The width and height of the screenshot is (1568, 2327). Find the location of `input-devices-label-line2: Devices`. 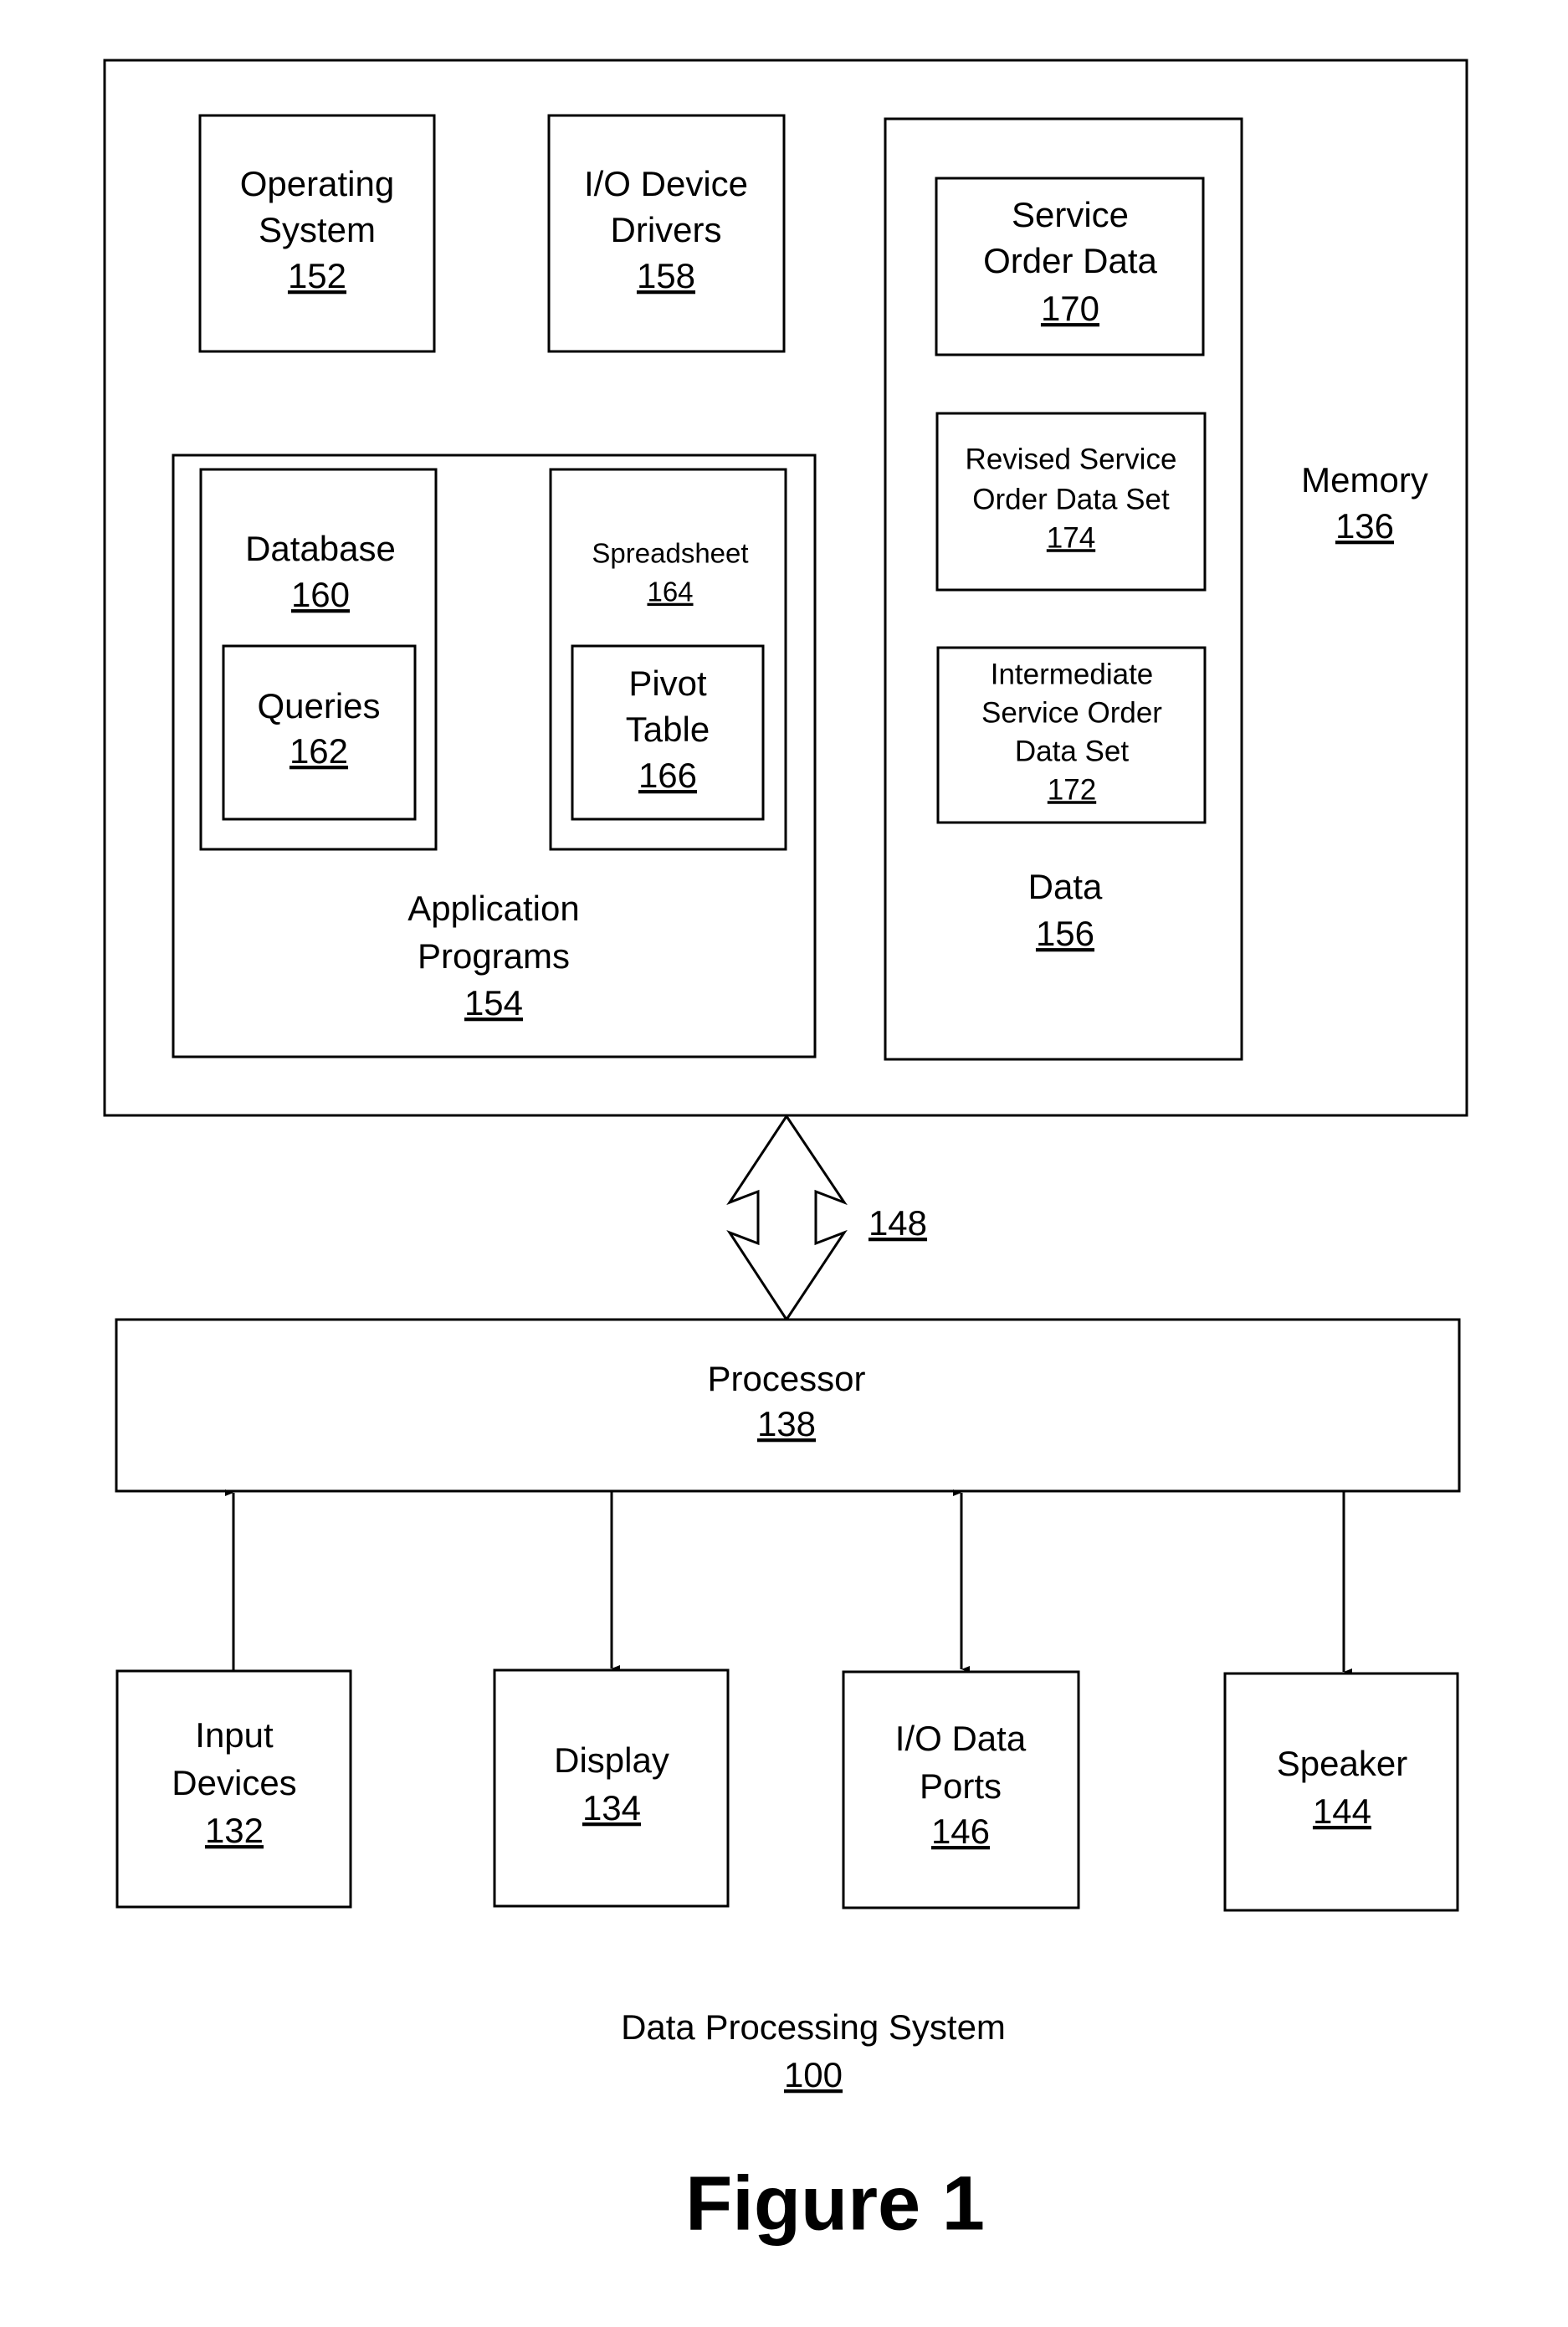

input-devices-label-line2: Devices is located at coordinates (234, 1782).